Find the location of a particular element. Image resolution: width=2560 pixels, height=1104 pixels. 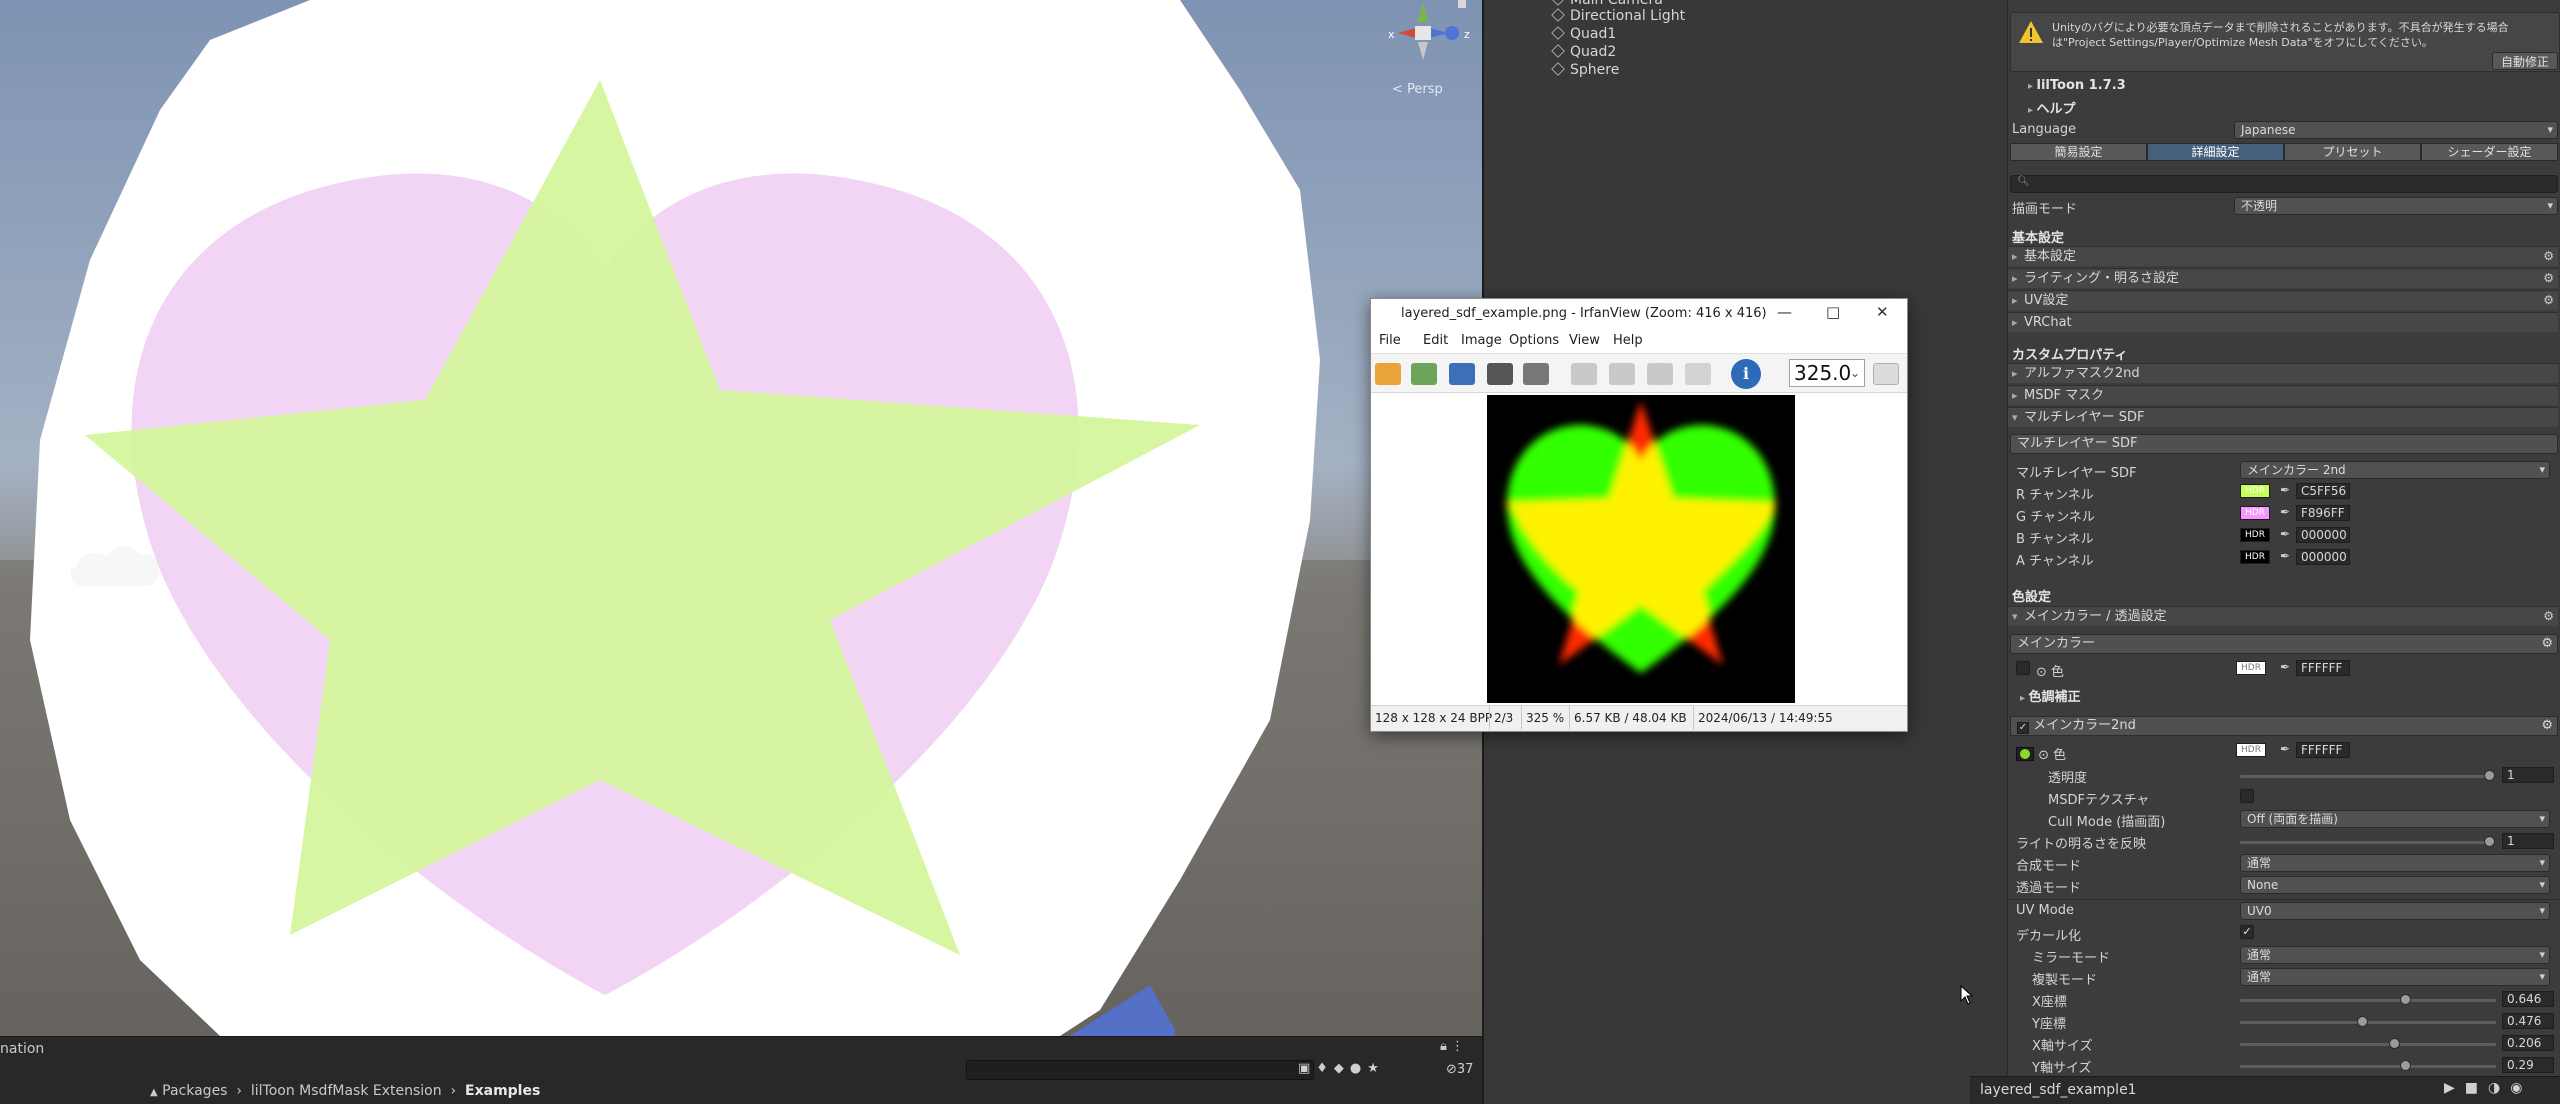

close-button: ✕ is located at coordinates (1882, 312).